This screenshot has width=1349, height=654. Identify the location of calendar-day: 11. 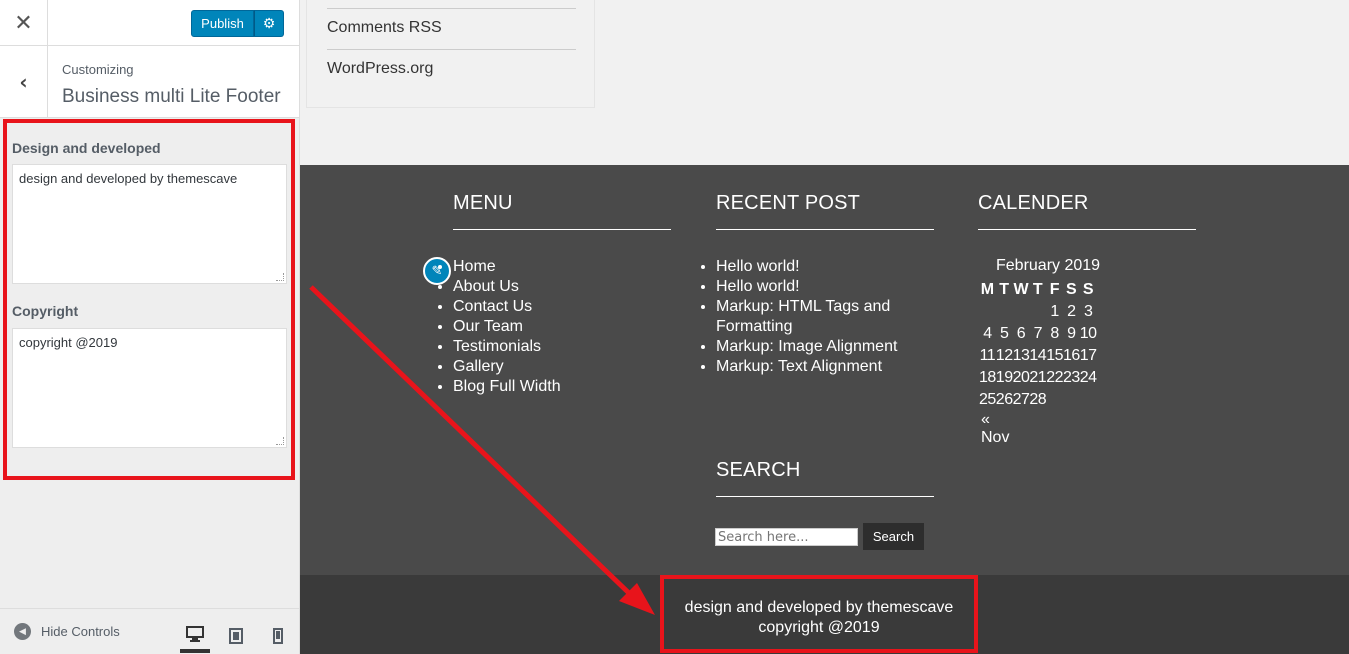
(987, 355).